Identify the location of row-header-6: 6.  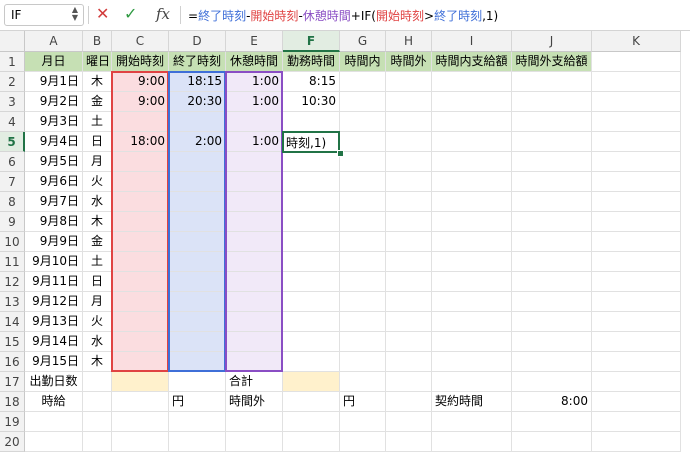
(12, 162).